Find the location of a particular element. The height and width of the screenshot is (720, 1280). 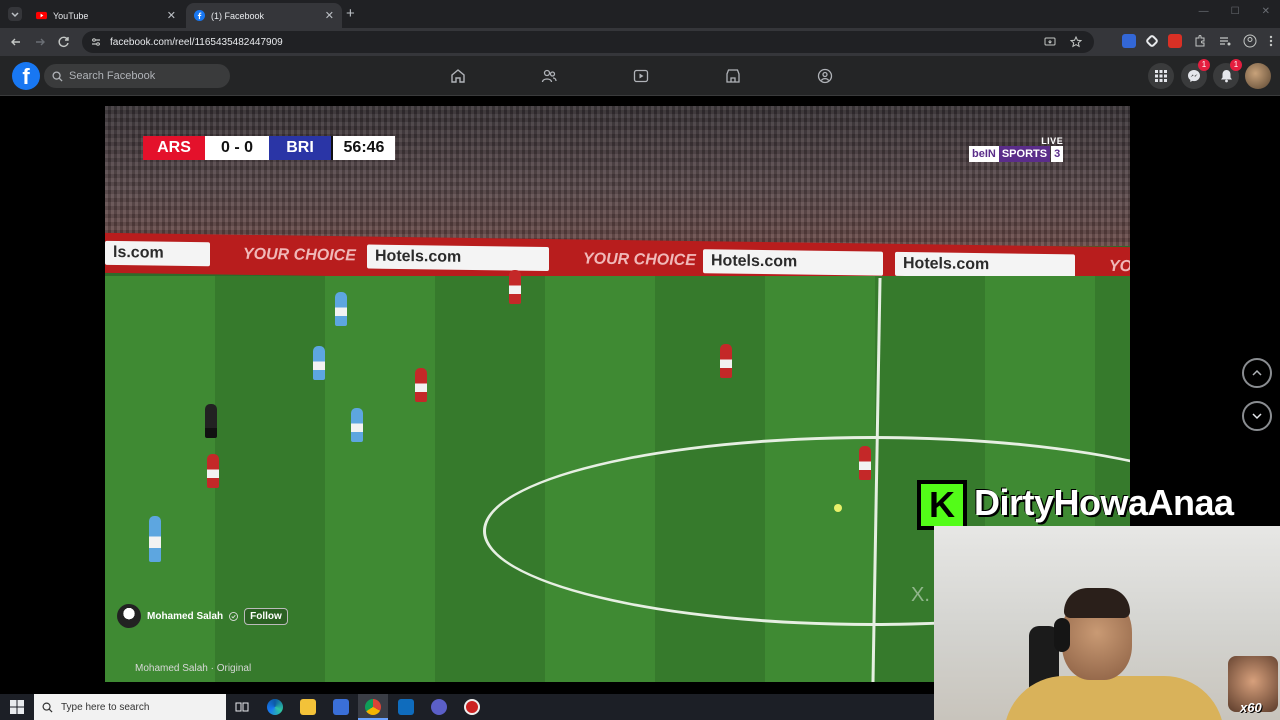

reel-caption: Mohamed Salah · Original is located at coordinates (193, 668).